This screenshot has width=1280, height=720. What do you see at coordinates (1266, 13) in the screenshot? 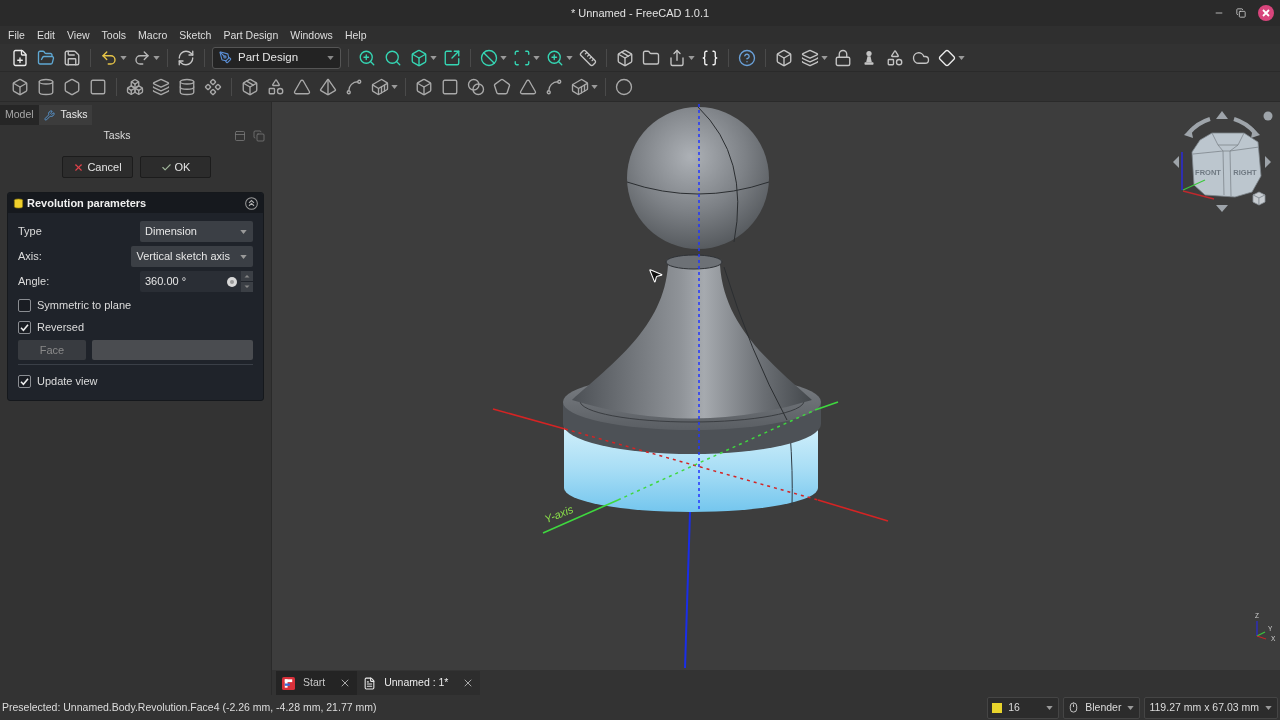
I see `close-icon` at bounding box center [1266, 13].